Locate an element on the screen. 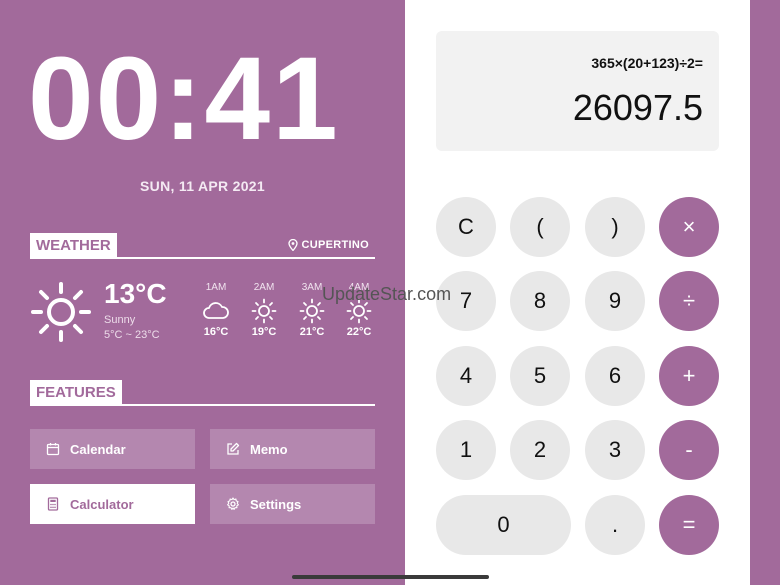  calculator-result: 26097.5 is located at coordinates (637, 107).